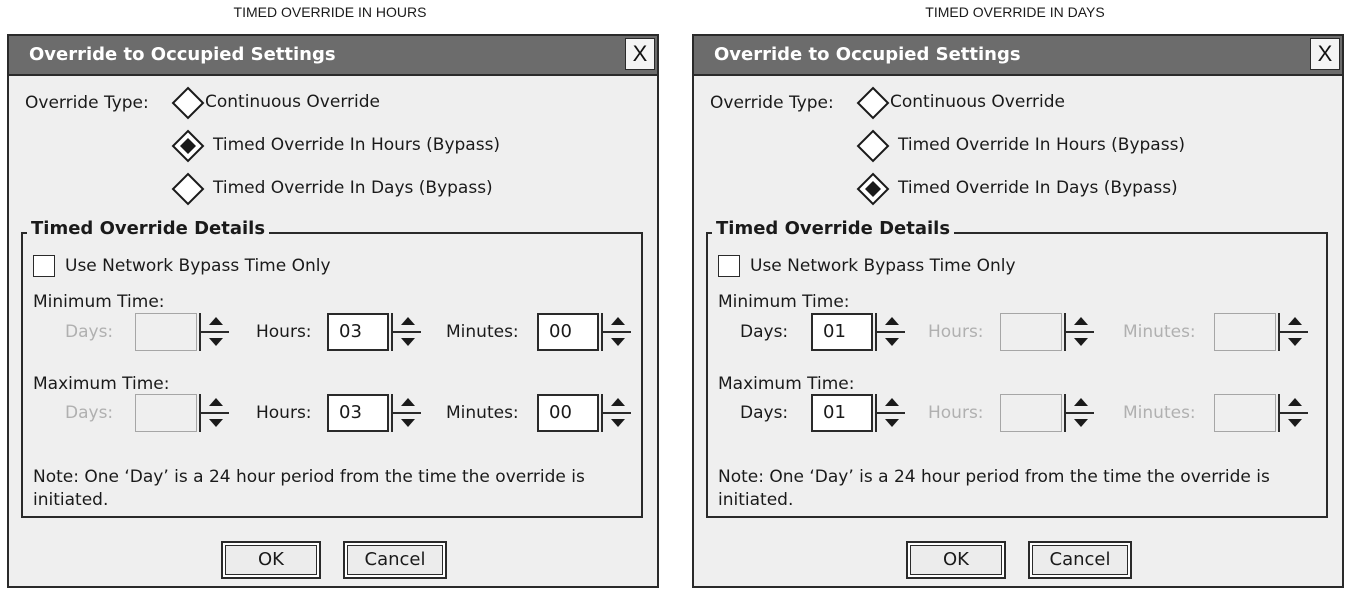 This screenshot has width=1351, height=590. What do you see at coordinates (842, 332) in the screenshot?
I see `min-days-field: 01` at bounding box center [842, 332].